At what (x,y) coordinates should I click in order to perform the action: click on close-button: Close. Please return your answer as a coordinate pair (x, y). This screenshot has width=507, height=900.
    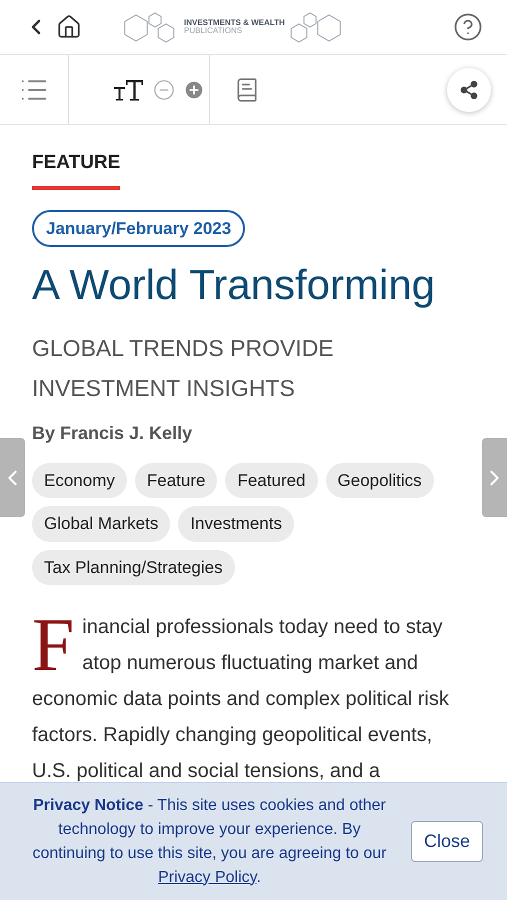
    Looking at the image, I should click on (446, 841).